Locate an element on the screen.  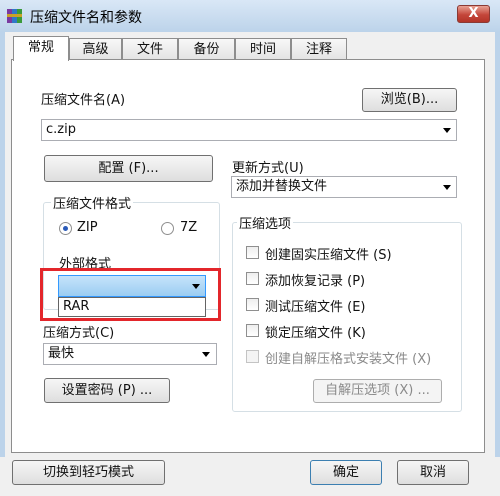
dropdown-option-rar: RAR is located at coordinates (132, 307).